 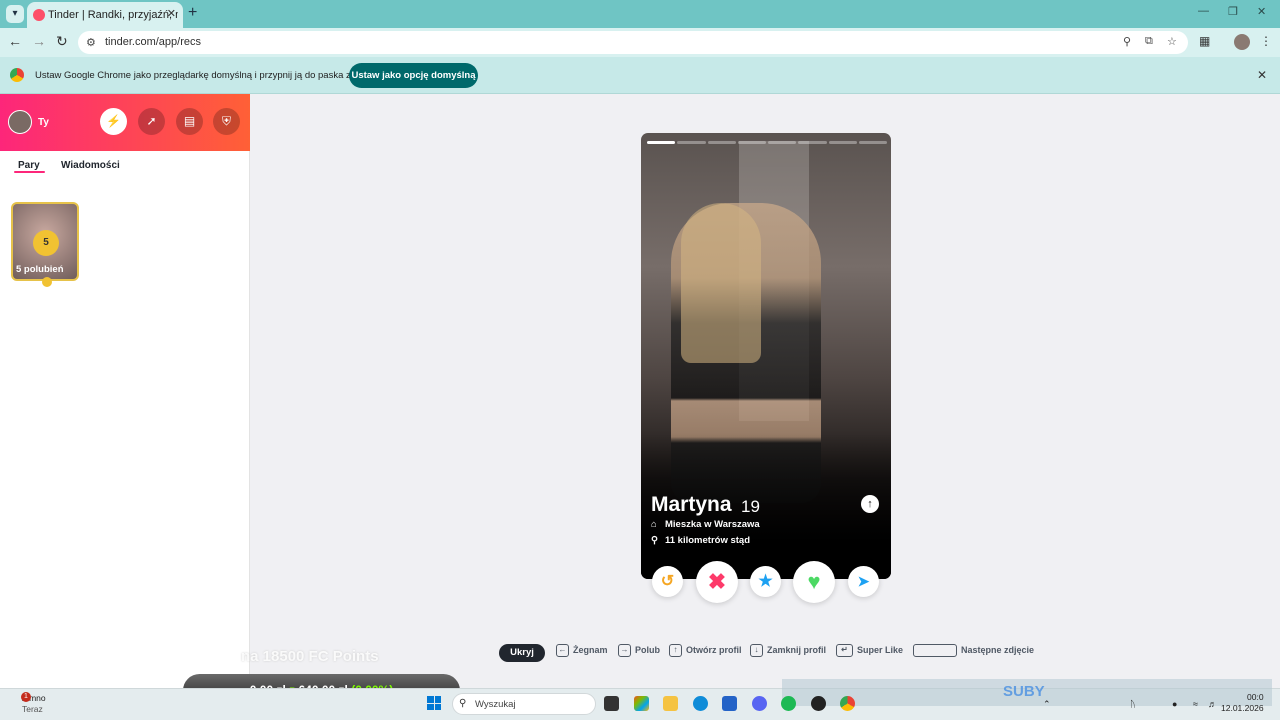 I want to click on tab-matches: Pary, so click(x=29, y=165).